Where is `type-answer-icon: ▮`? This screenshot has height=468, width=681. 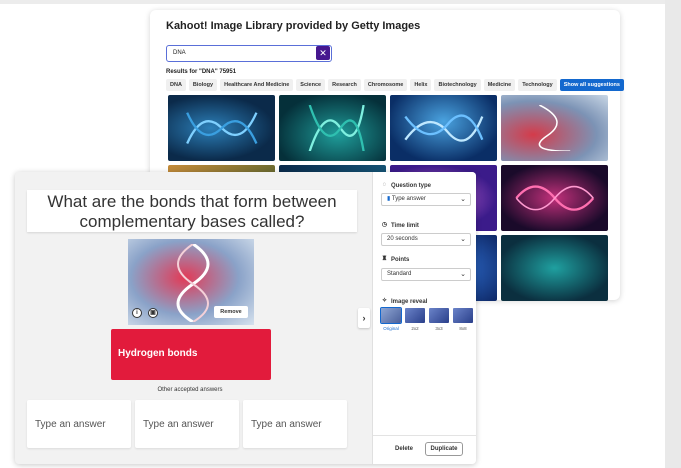
type-answer-icon: ▮ is located at coordinates (389, 199).